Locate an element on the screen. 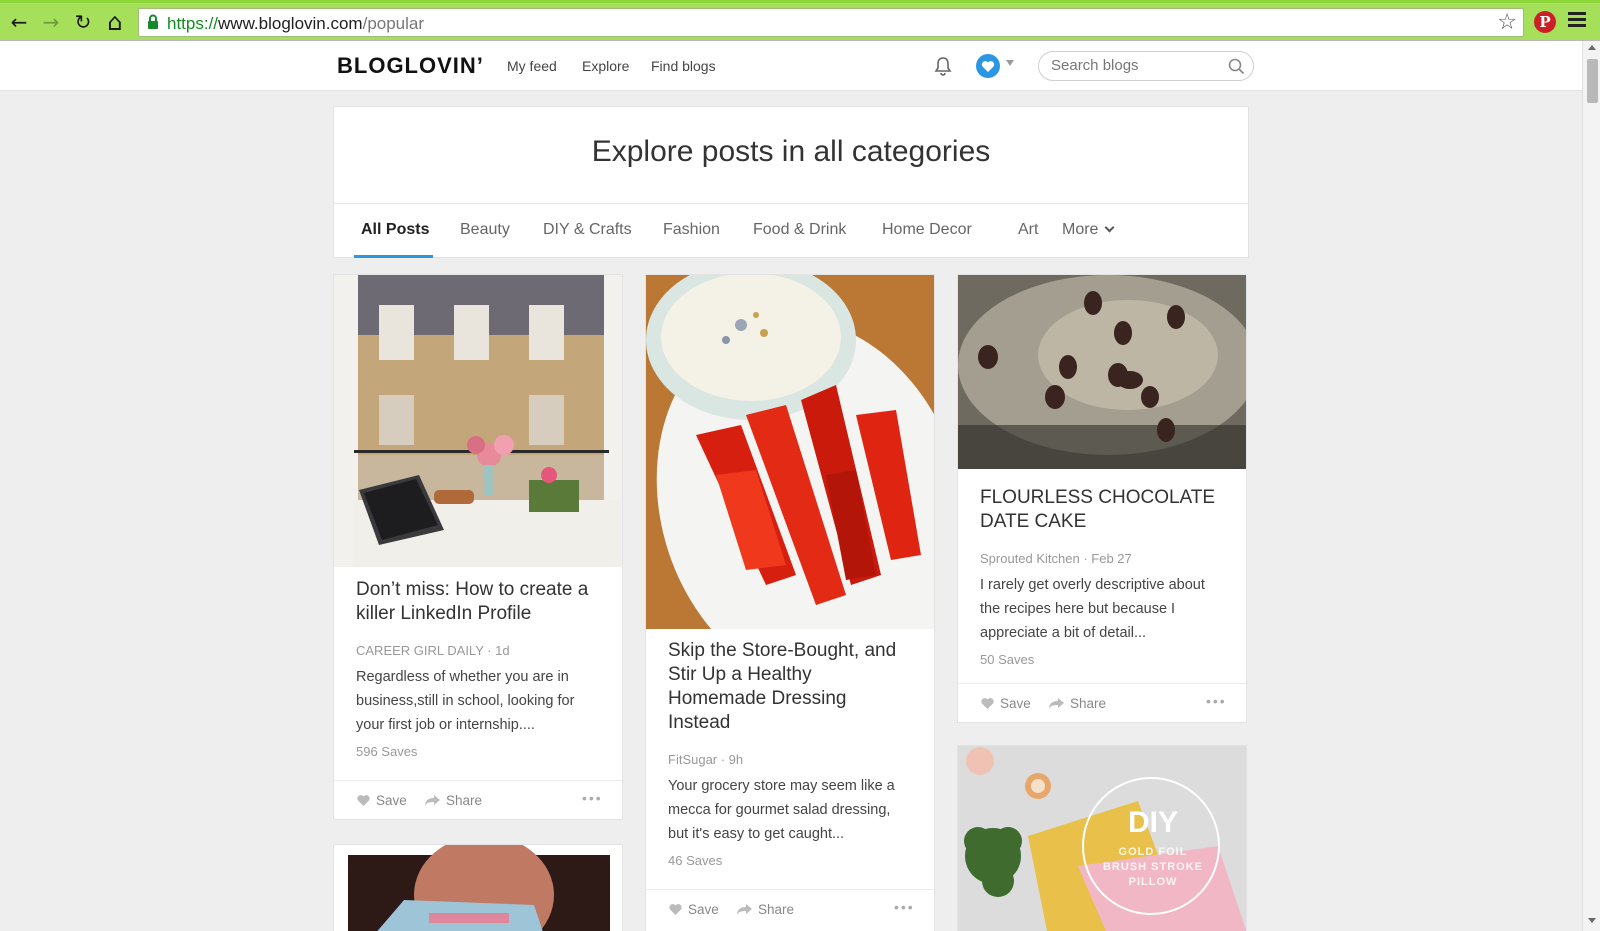  page-title: Explore posts in all categories is located at coordinates (791, 151).